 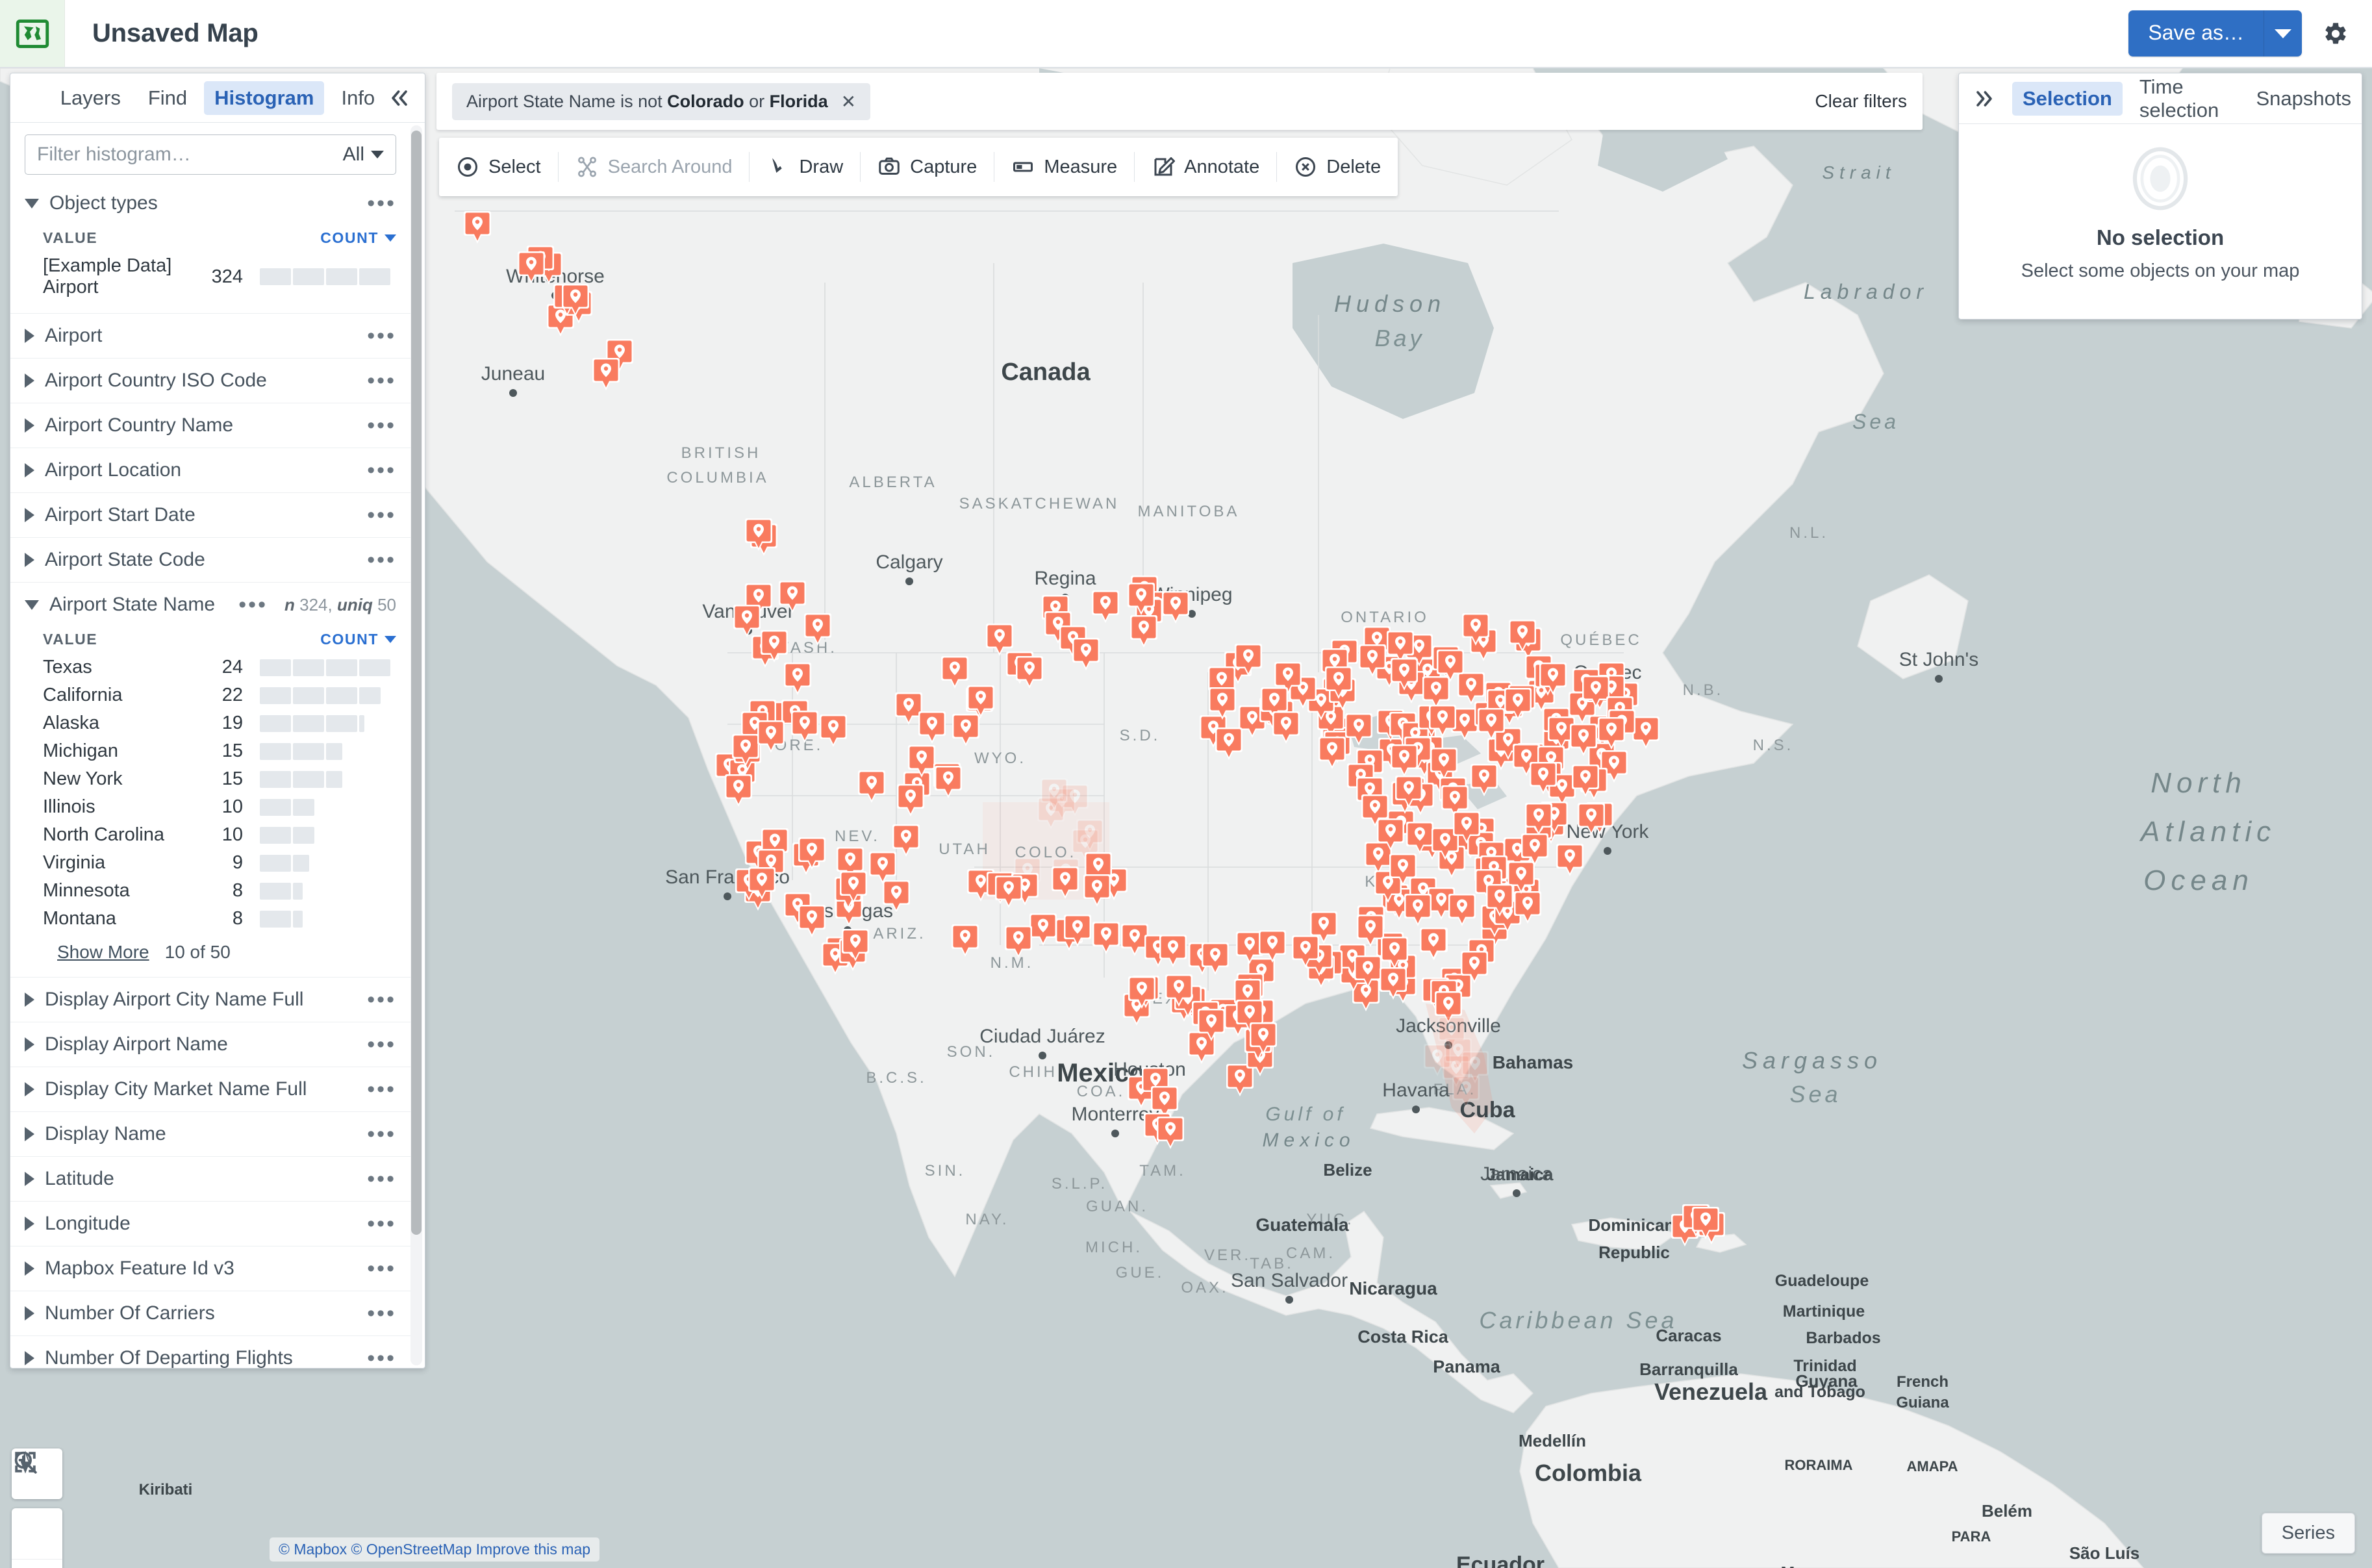 What do you see at coordinates (2304, 99) in the screenshot?
I see `tab-snapshots: Snapshots` at bounding box center [2304, 99].